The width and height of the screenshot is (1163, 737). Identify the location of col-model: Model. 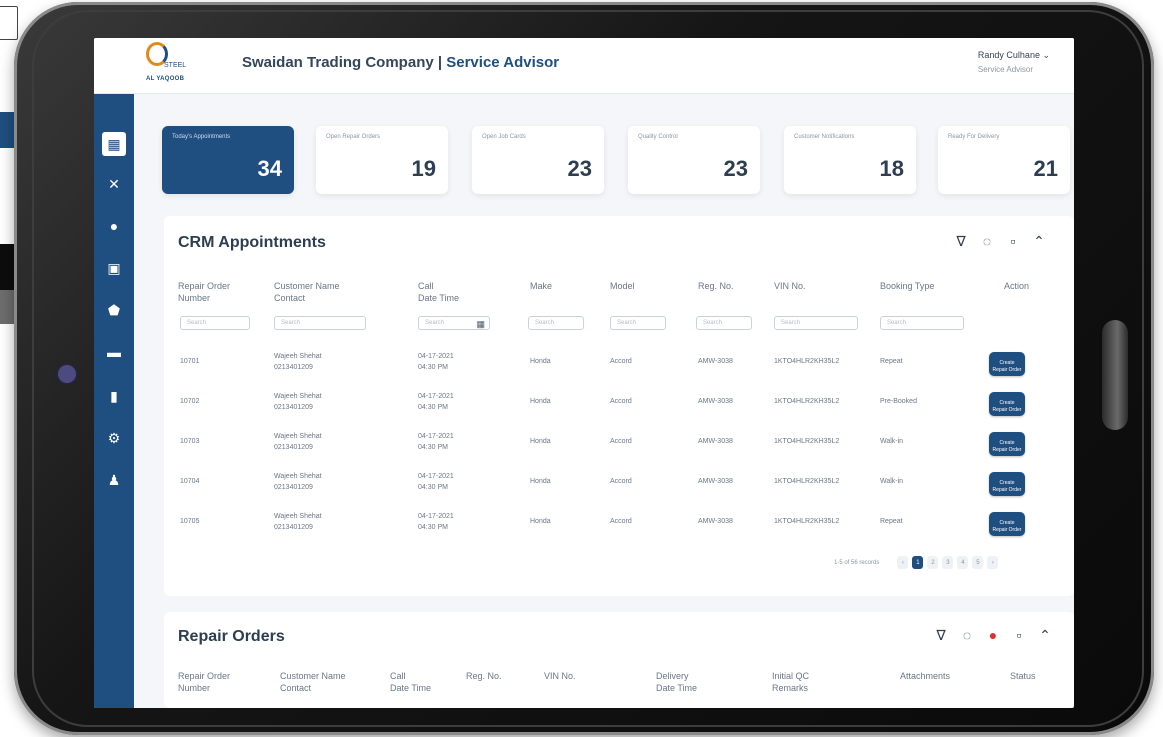
(622, 286).